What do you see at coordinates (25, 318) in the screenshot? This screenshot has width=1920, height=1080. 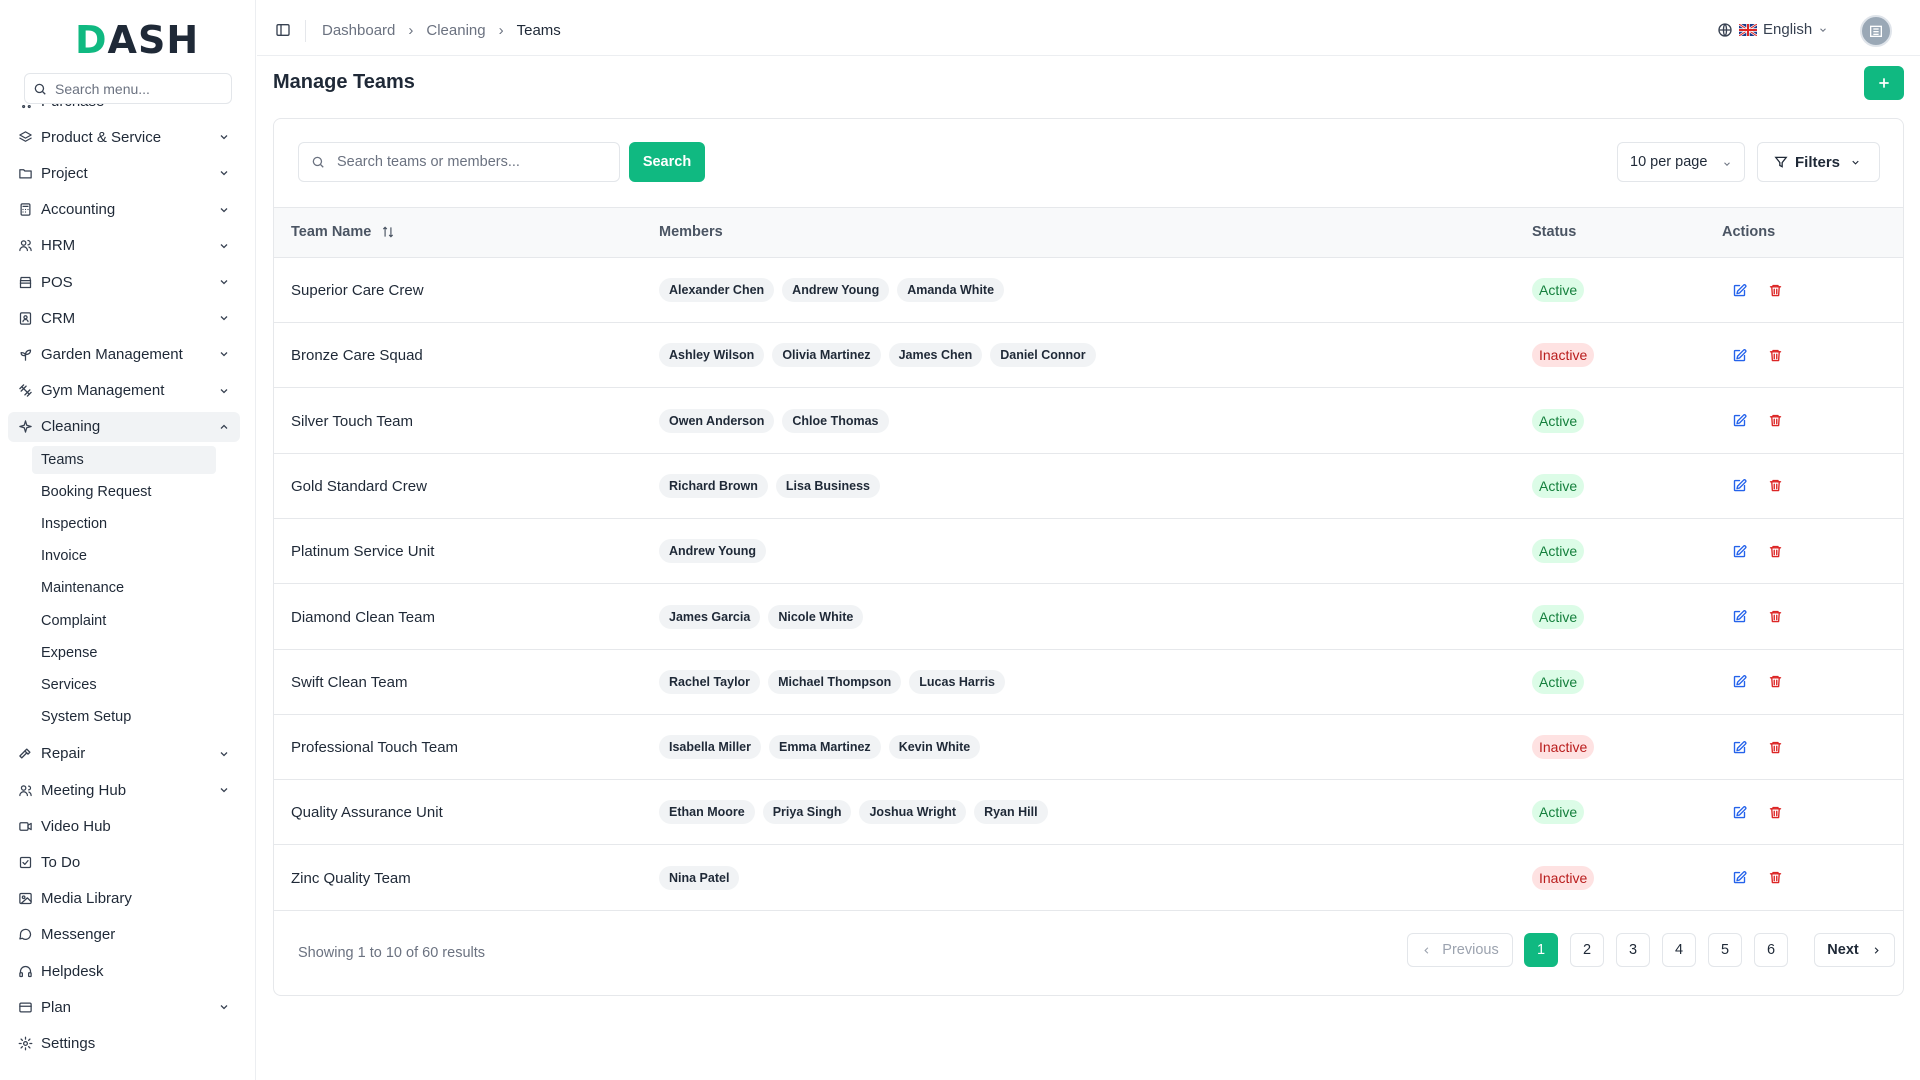 I see `contact-icon` at bounding box center [25, 318].